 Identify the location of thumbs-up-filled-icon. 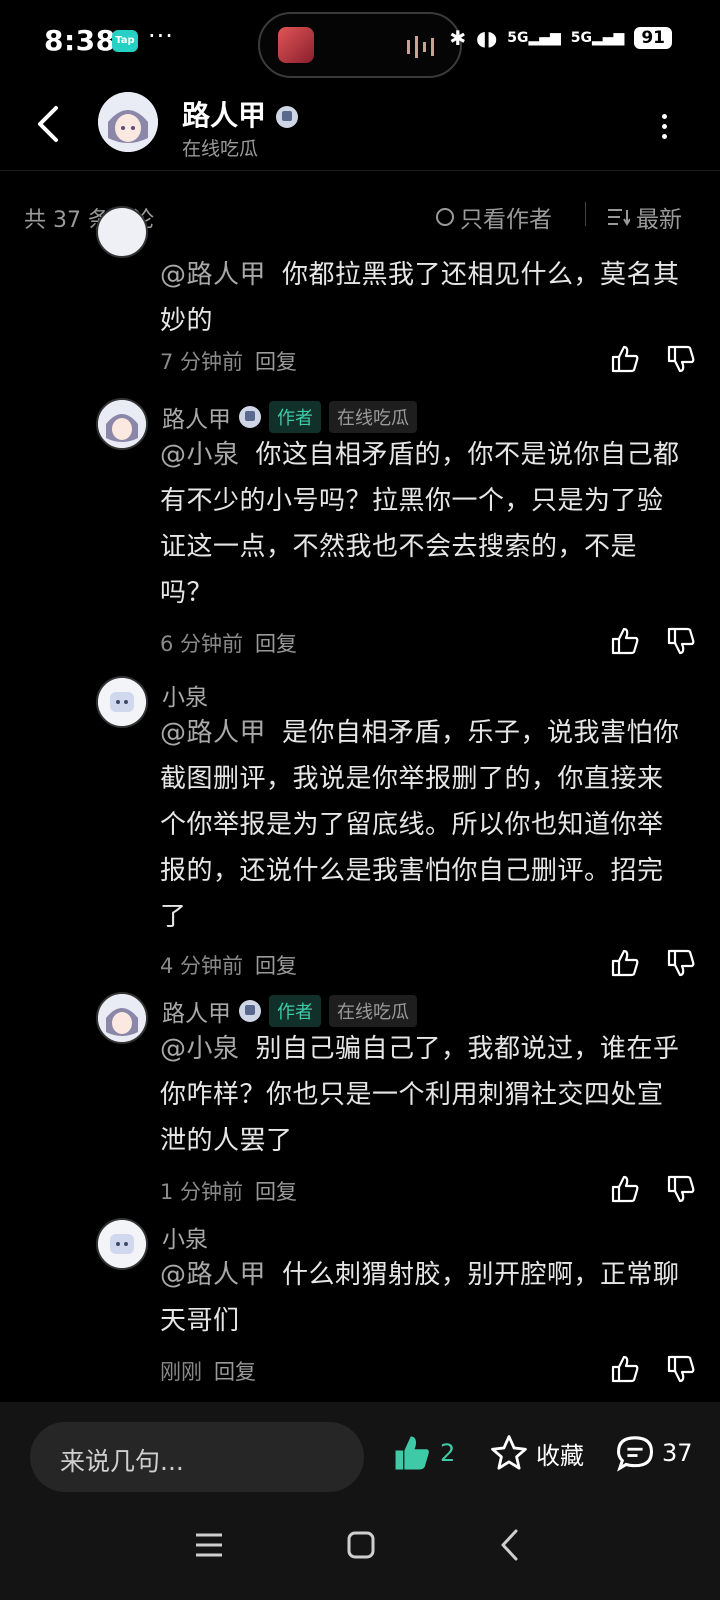
(412, 1453).